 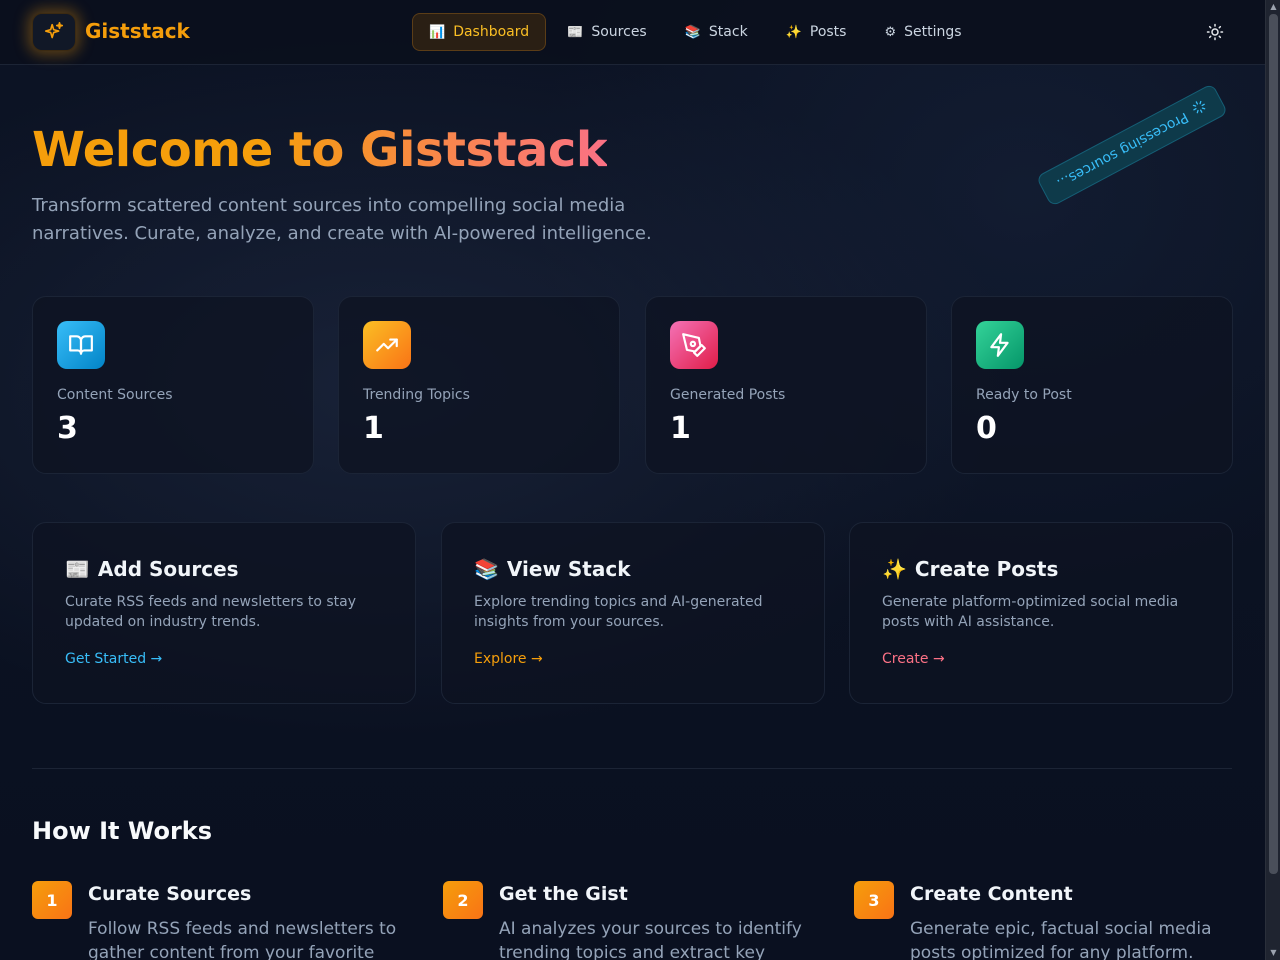 I want to click on action-title: ✨ Create Posts, so click(x=970, y=569).